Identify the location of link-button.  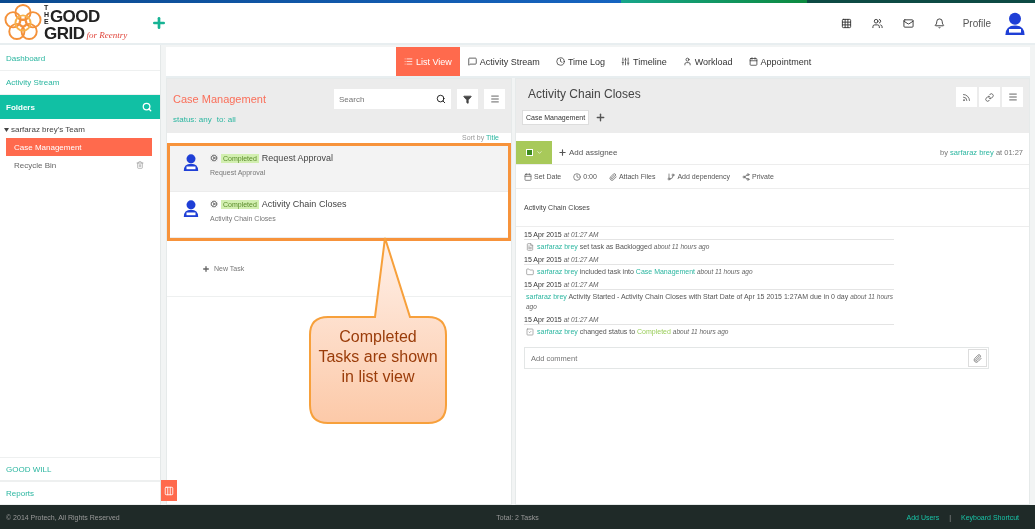
(989, 97).